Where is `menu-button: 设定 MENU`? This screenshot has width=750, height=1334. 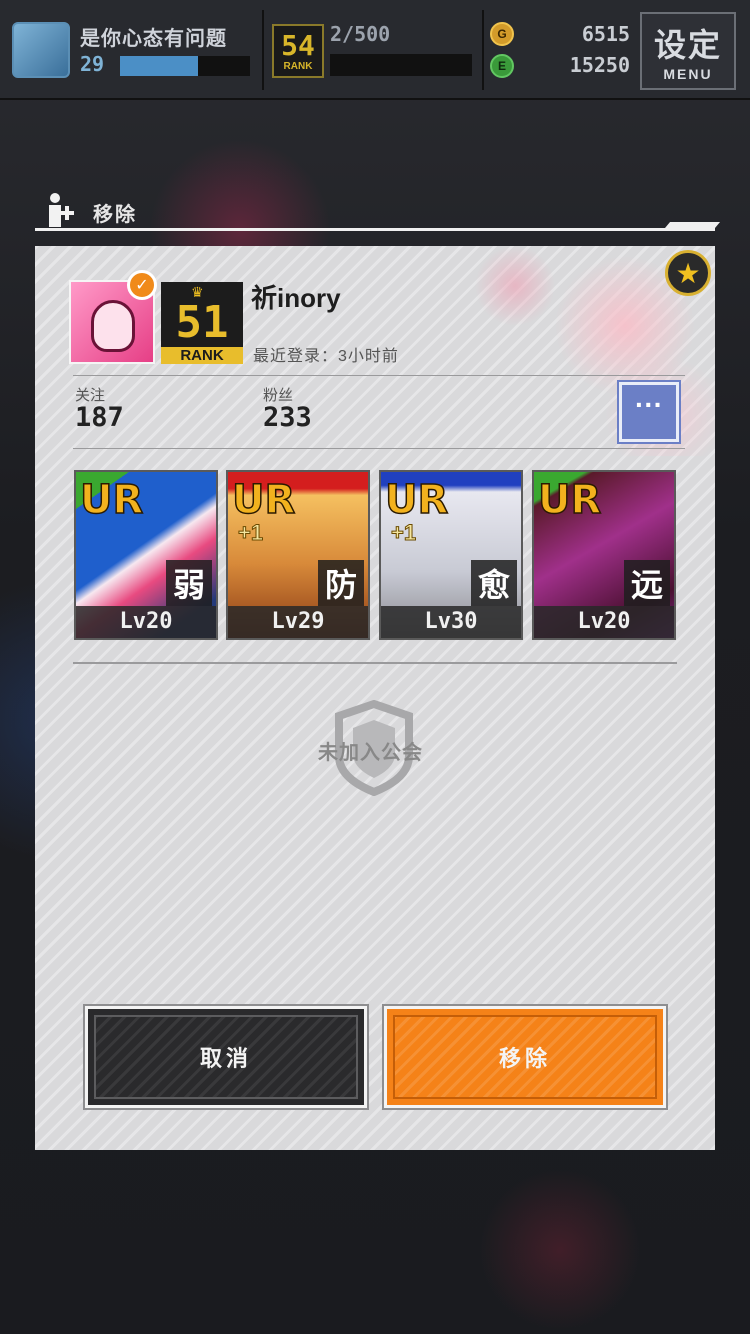
menu-button: 设定 MENU is located at coordinates (688, 51).